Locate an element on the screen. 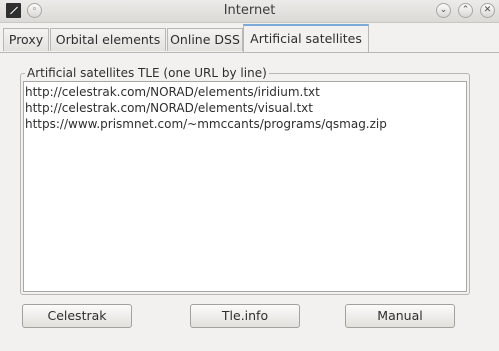 The width and height of the screenshot is (499, 351). maximize-button: ⌃ is located at coordinates (465, 10).